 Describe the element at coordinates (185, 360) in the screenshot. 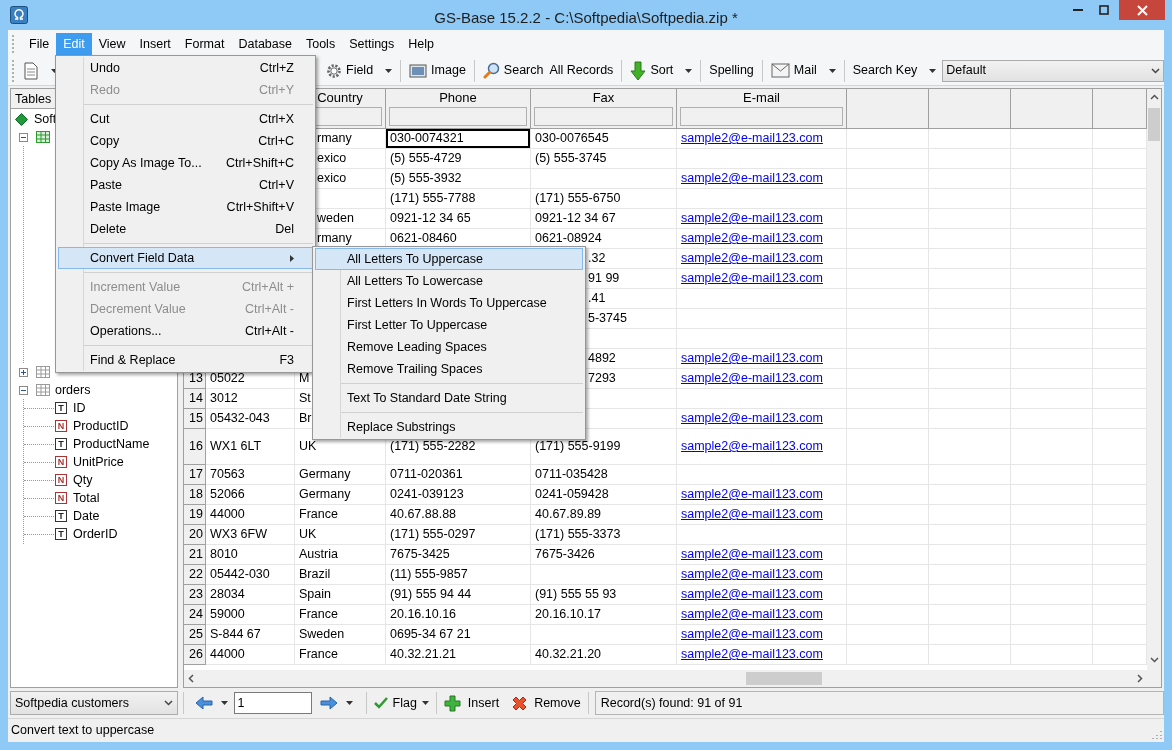

I see `menu-item: Find & Replace F3` at that location.